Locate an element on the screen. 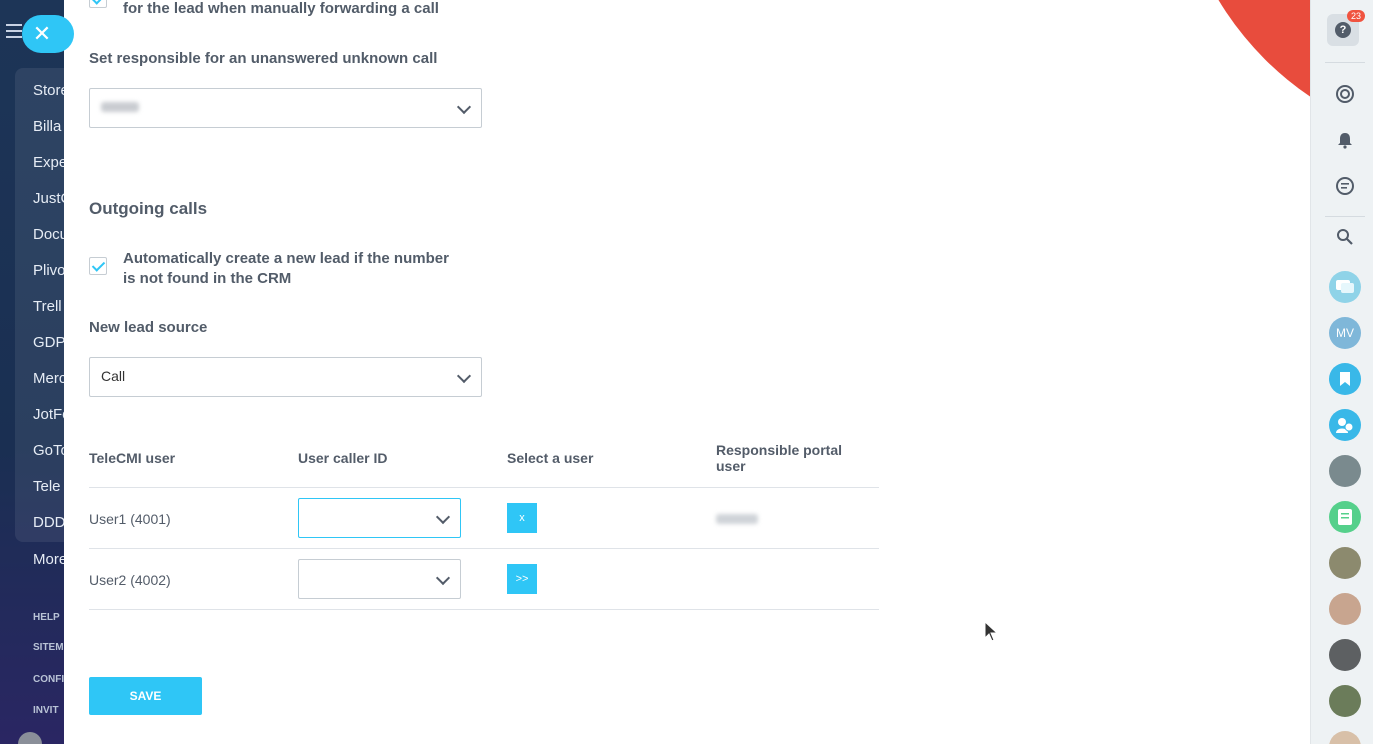  nav-item: Billa is located at coordinates (47, 126).